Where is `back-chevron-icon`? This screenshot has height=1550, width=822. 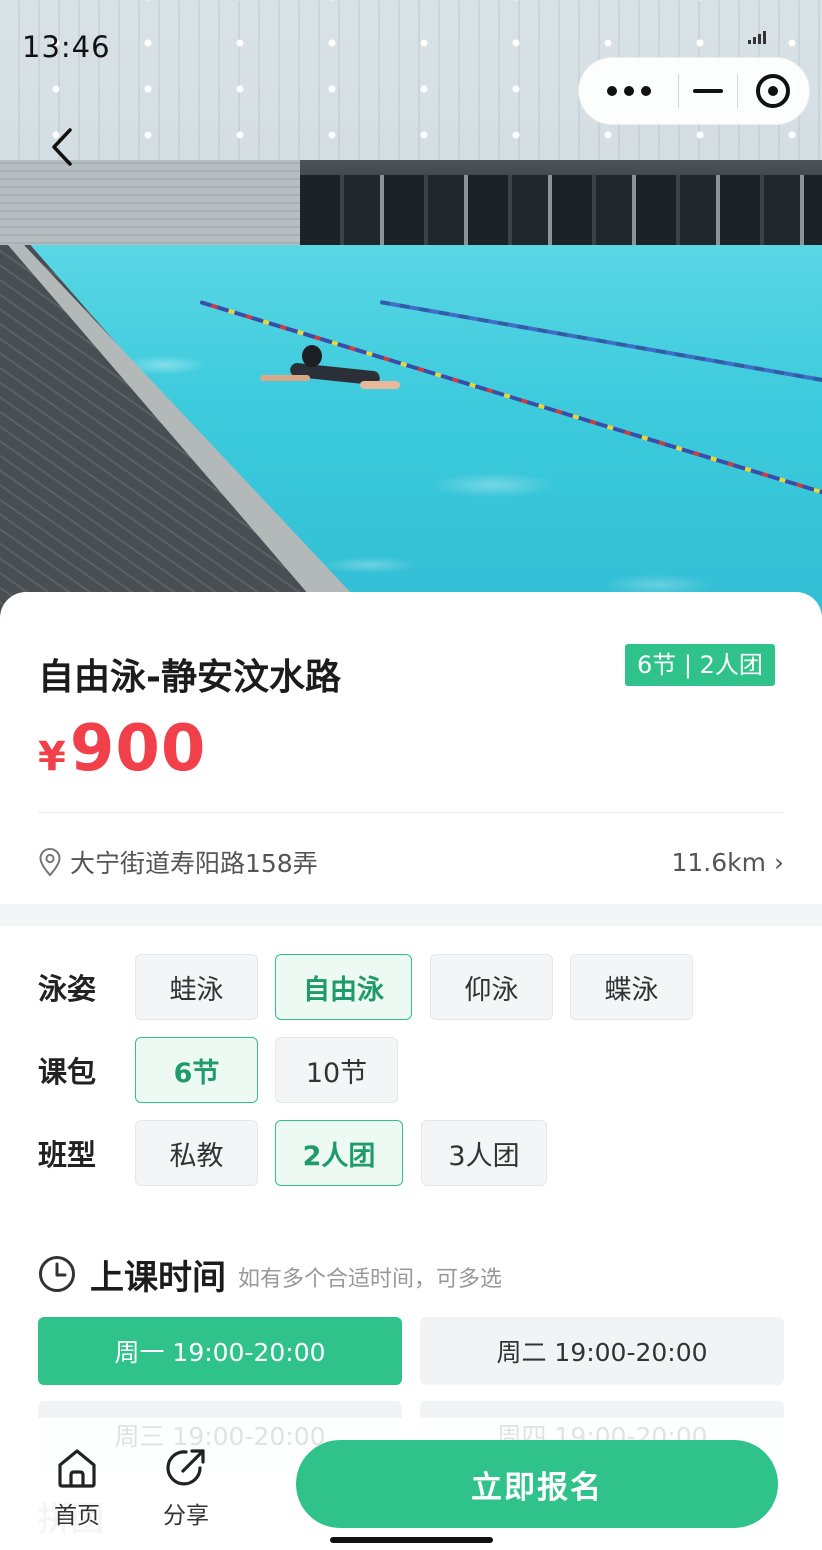 back-chevron-icon is located at coordinates (62, 147).